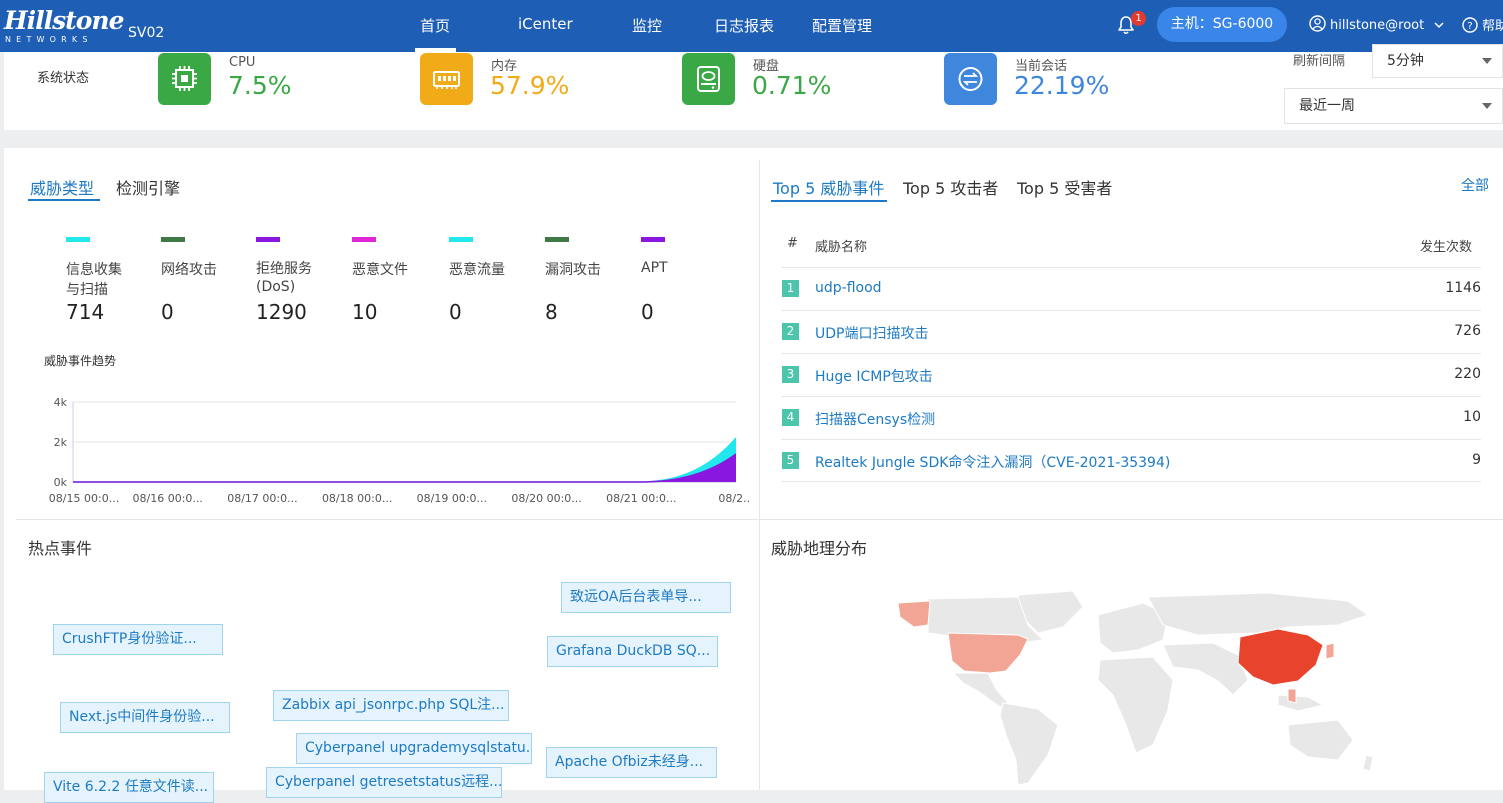 The image size is (1503, 803). Describe the element at coordinates (62, 187) in the screenshot. I see `tab-threat-type: 威胁类型` at that location.